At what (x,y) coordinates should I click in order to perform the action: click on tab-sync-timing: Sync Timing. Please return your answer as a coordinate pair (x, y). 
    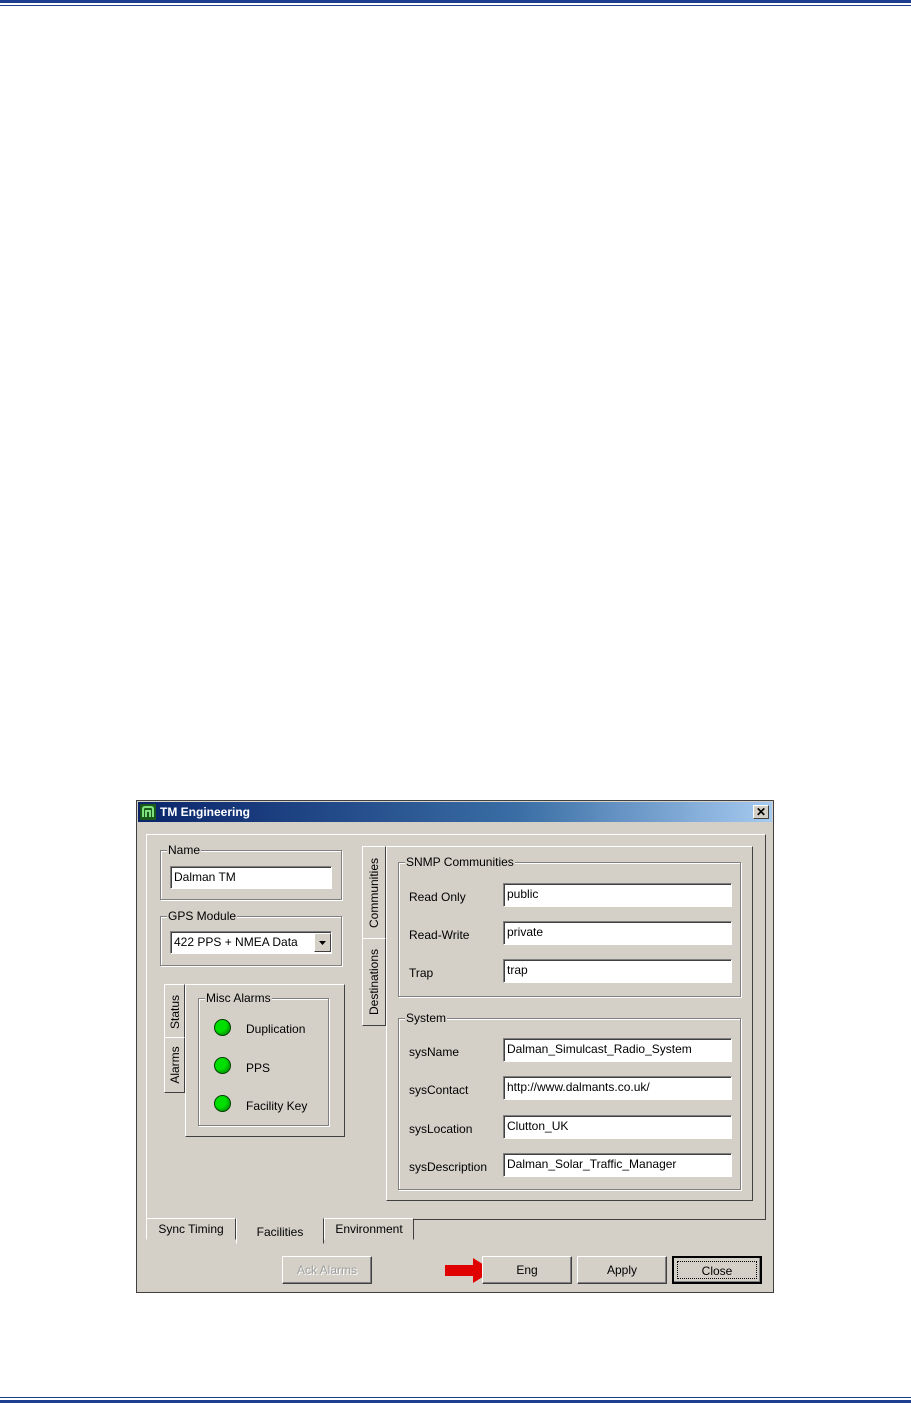
    Looking at the image, I should click on (191, 1229).